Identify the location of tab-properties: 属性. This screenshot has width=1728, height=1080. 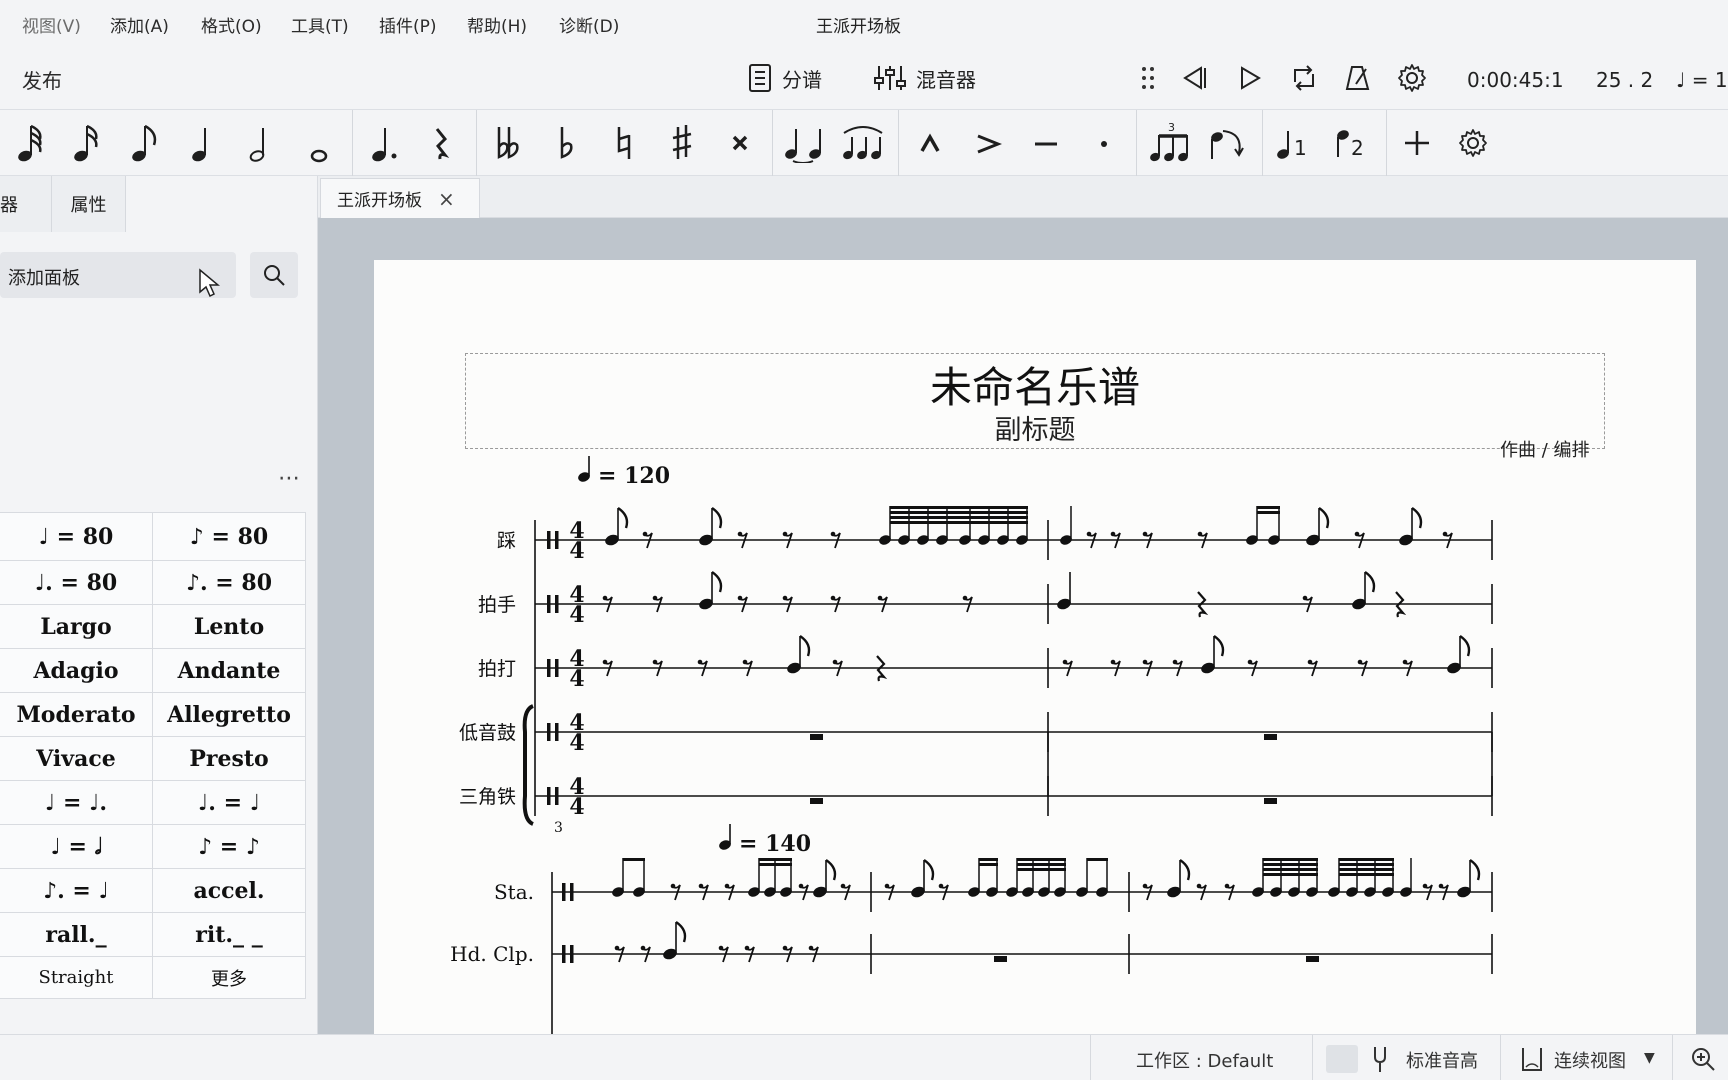
(89, 204).